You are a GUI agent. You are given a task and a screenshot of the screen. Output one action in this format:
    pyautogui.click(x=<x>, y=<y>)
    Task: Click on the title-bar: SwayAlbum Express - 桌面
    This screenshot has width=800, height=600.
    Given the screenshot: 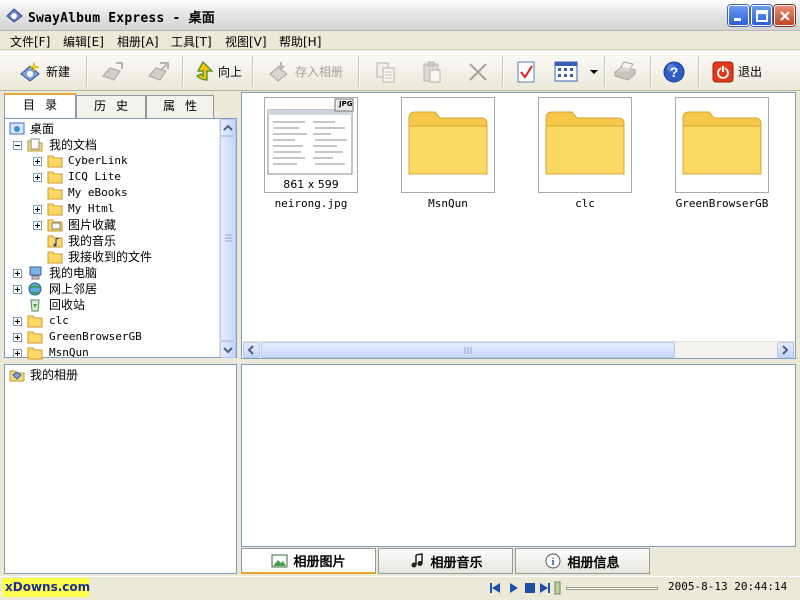 What is the action you would take?
    pyautogui.click(x=400, y=15)
    